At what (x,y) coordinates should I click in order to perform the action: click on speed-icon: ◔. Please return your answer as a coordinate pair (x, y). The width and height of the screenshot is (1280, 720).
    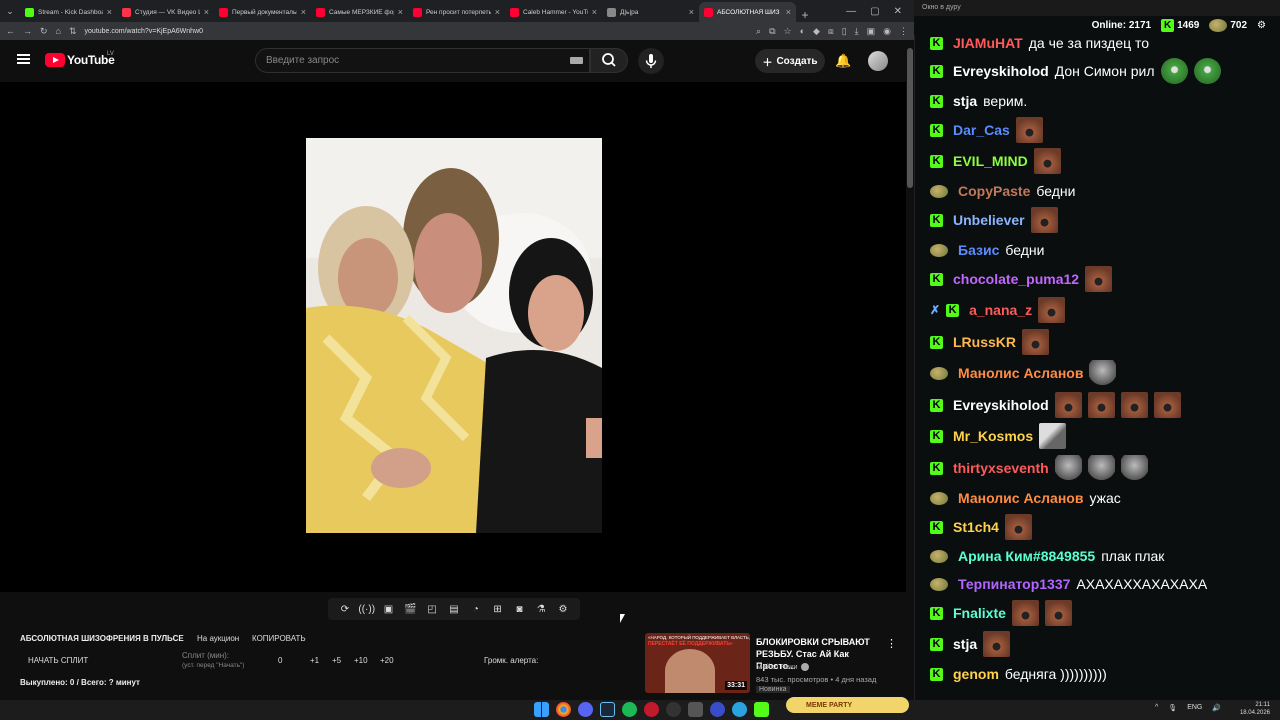
    Looking at the image, I should click on (476, 609).